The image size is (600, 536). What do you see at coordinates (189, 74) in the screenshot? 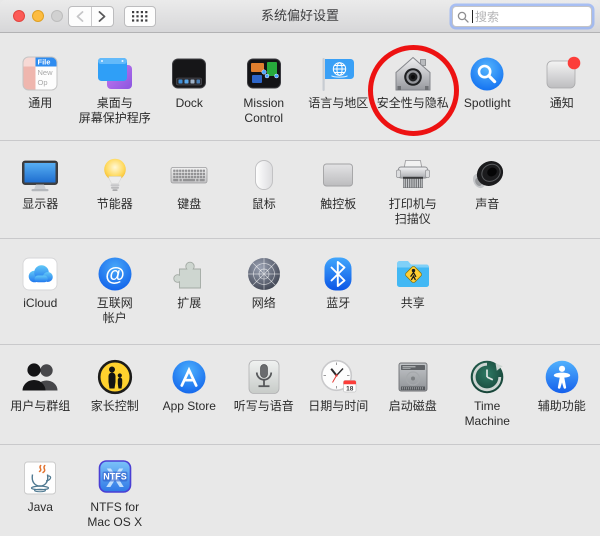
I see `dock-icon` at bounding box center [189, 74].